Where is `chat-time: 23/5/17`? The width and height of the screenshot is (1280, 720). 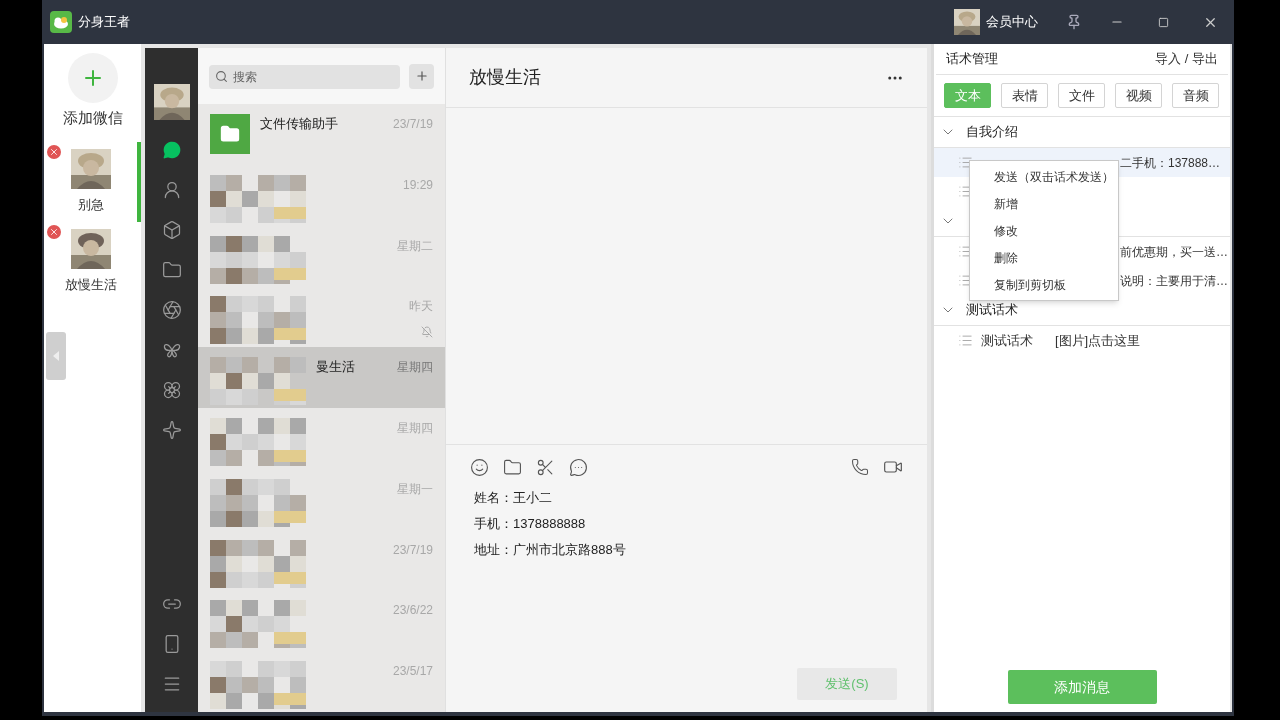 chat-time: 23/5/17 is located at coordinates (412, 672).